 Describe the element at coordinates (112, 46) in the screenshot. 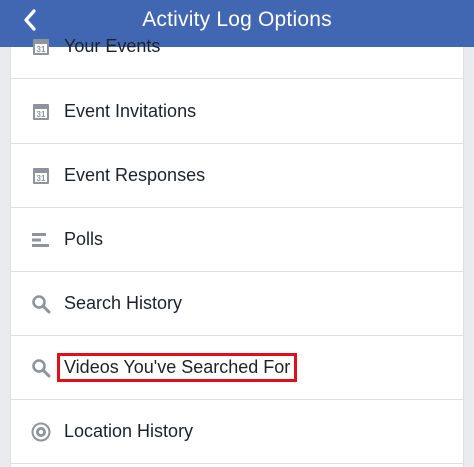

I see `list-item-label: Your Events` at that location.